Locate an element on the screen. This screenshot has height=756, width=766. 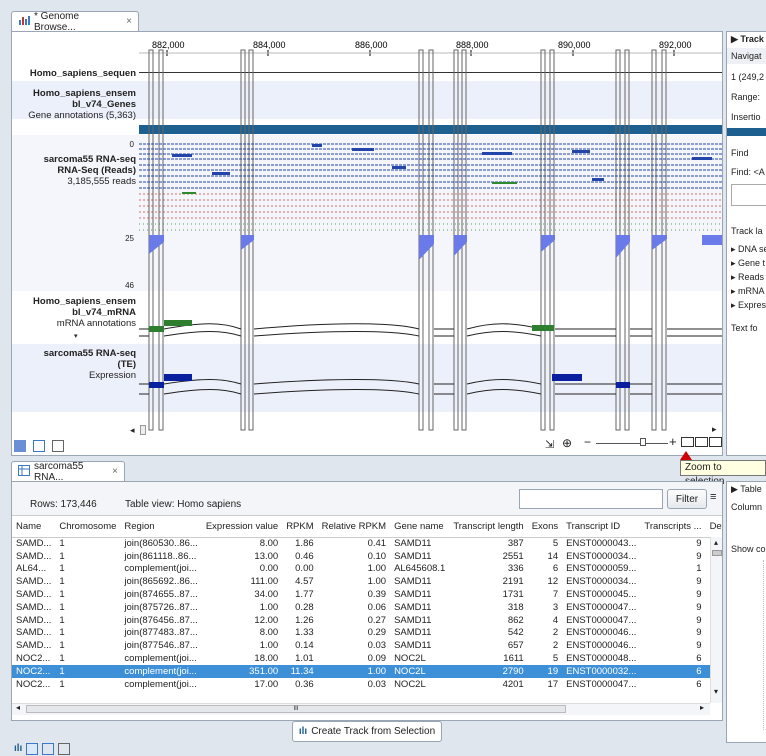
scroll-right-arrow: ▸ is located at coordinates (714, 429).